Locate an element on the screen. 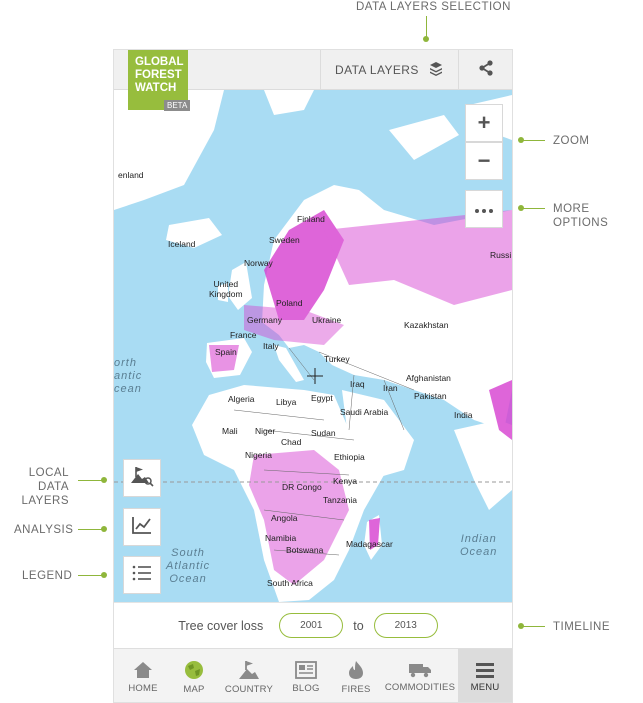 This screenshot has height=703, width=643. map-label: Kingdom is located at coordinates (226, 294).